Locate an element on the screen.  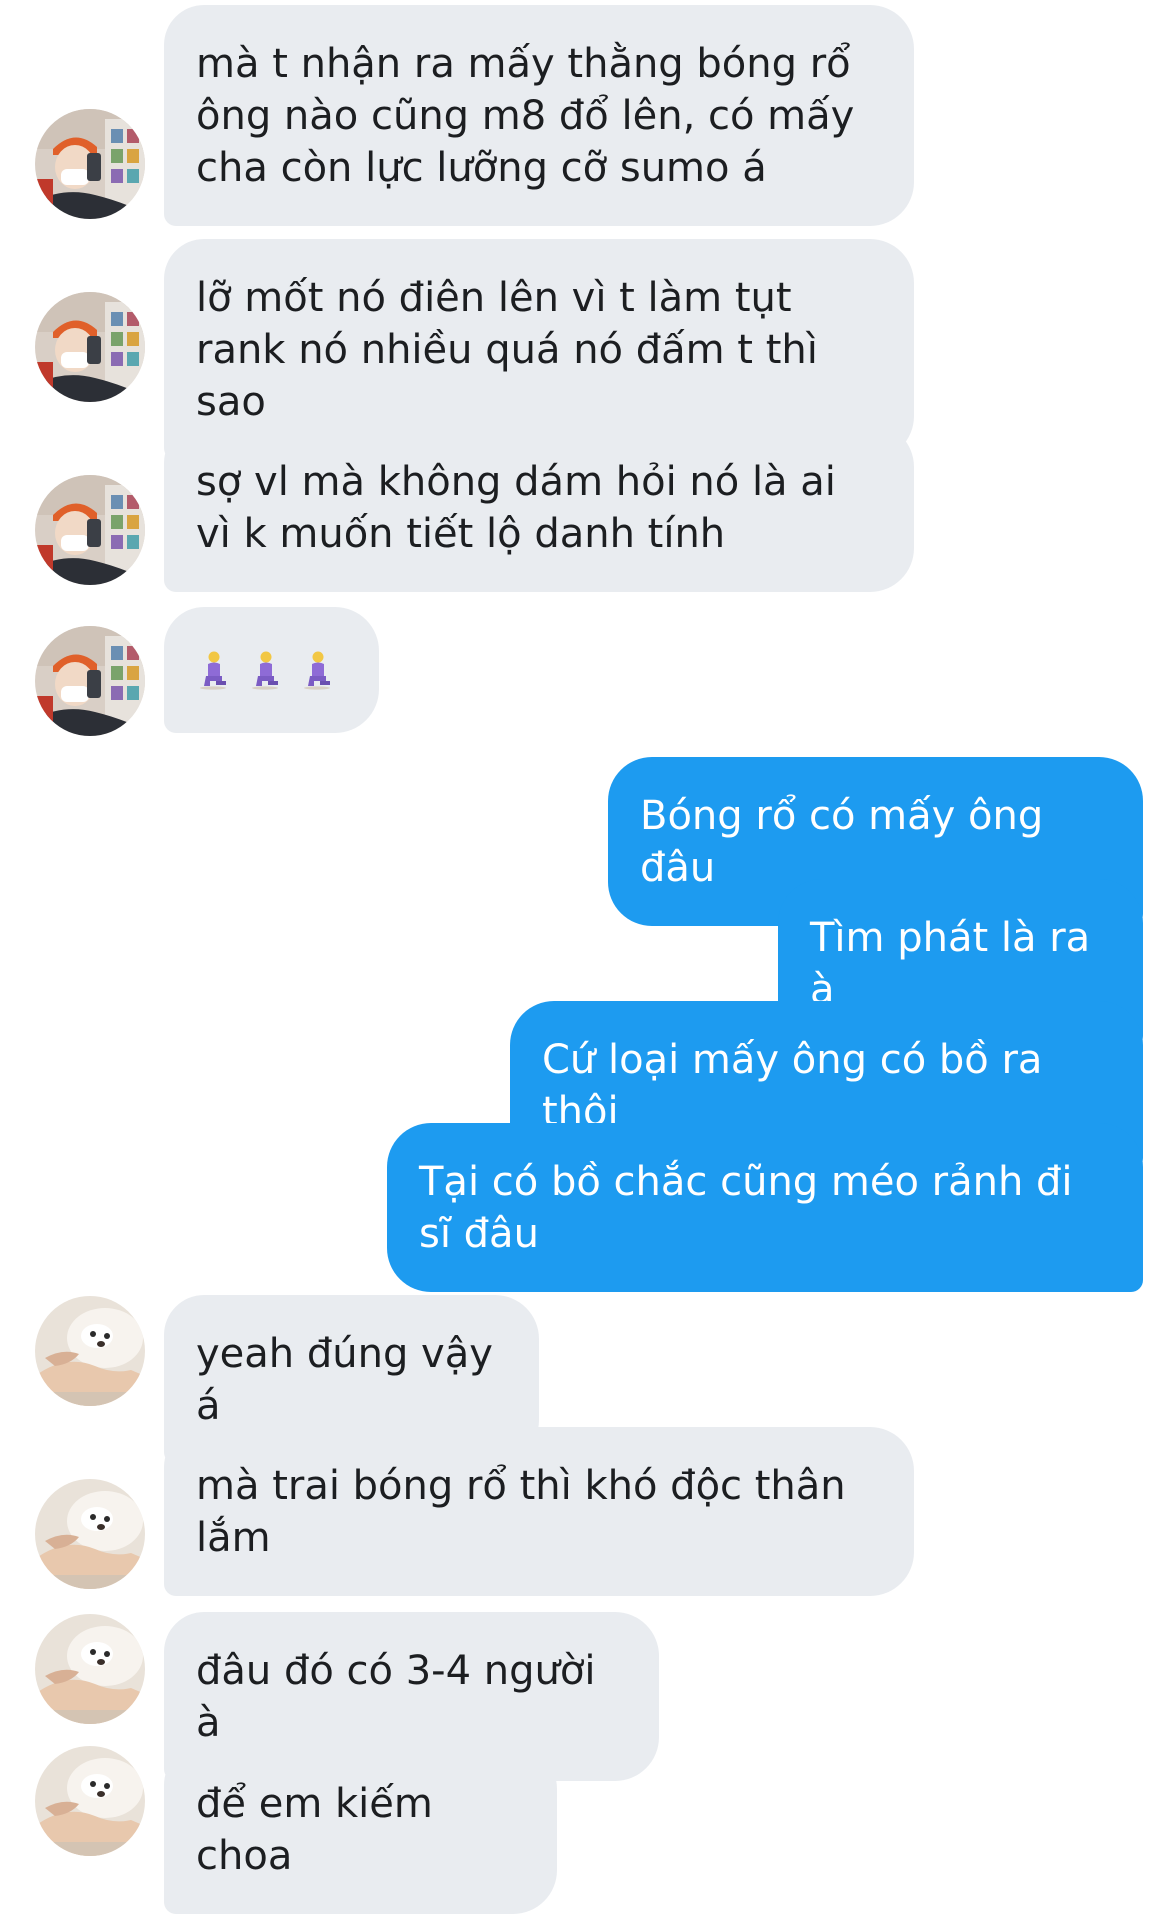
message-text: đâu đó có 3-4 người à is located at coordinates (396, 1697).